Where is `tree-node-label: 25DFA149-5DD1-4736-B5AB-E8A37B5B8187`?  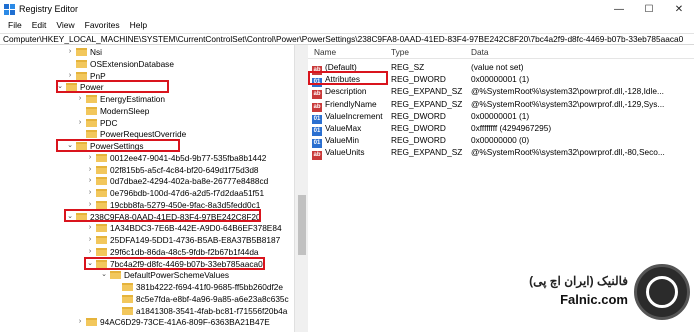
tree-node-label: 25DFA149-5DD1-4736-B5AB-E8A37B5B8187 is located at coordinates (195, 240).